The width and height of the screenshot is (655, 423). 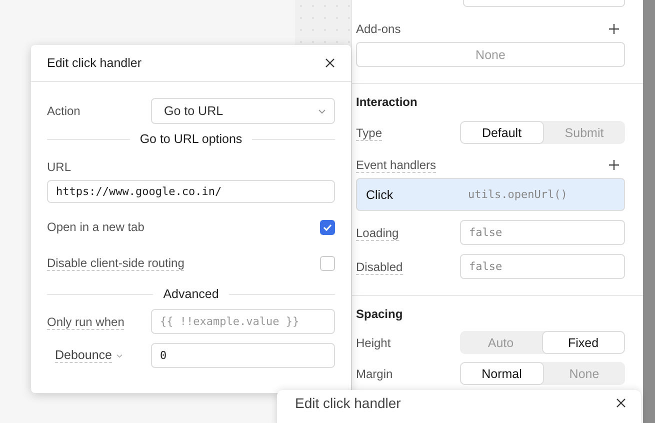 What do you see at coordinates (375, 373) in the screenshot?
I see `field-label: Margin` at bounding box center [375, 373].